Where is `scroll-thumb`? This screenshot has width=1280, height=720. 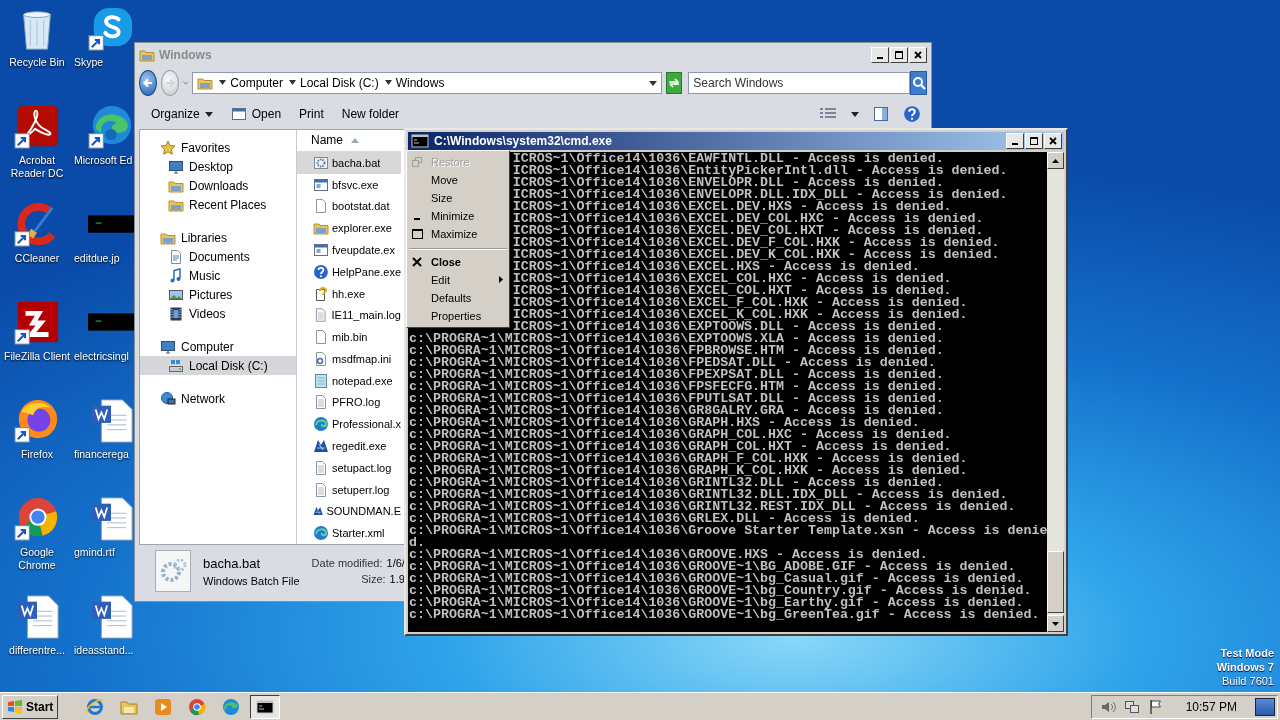 scroll-thumb is located at coordinates (1055, 582).